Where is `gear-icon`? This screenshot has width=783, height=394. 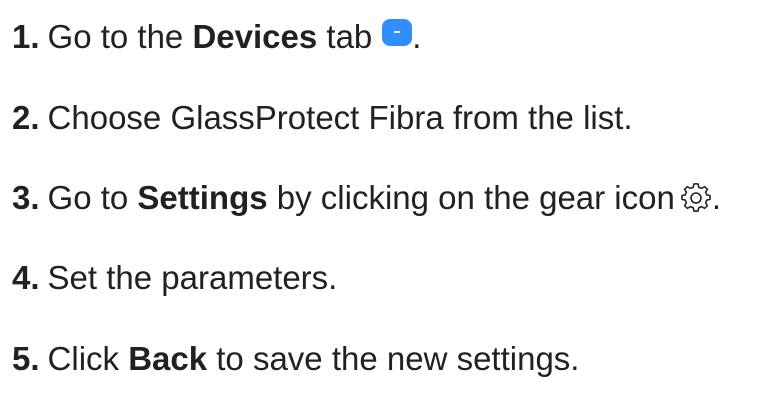
gear-icon is located at coordinates (696, 196).